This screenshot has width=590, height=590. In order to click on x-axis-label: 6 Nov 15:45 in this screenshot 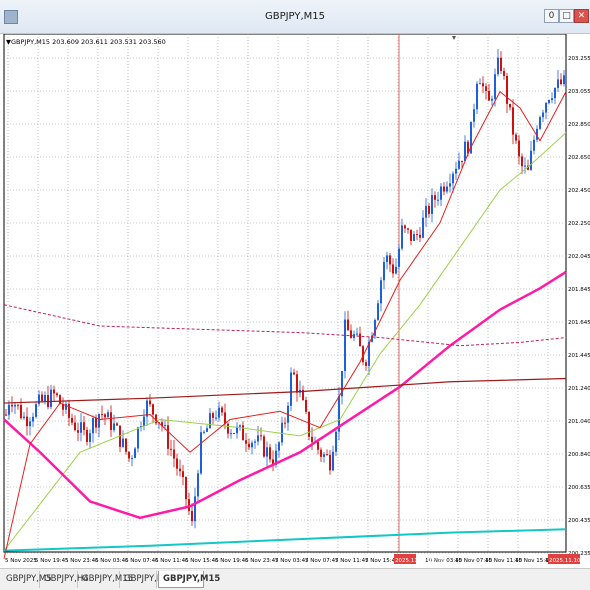, I will do `click(202, 561)`.